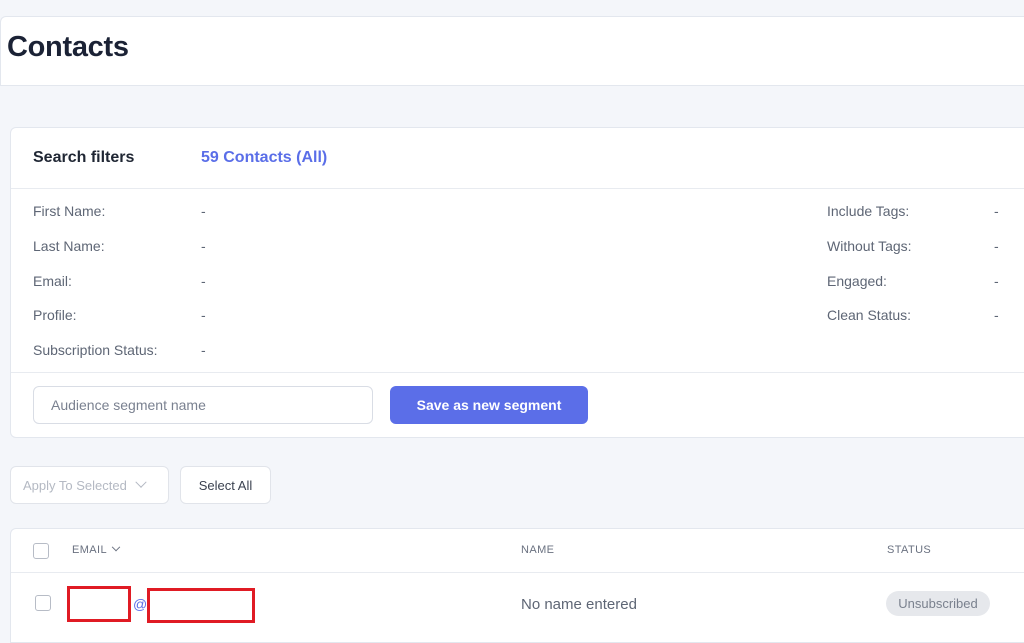 This screenshot has width=1024, height=643. What do you see at coordinates (857, 281) in the screenshot?
I see `filter-label-engaged: Engaged:` at bounding box center [857, 281].